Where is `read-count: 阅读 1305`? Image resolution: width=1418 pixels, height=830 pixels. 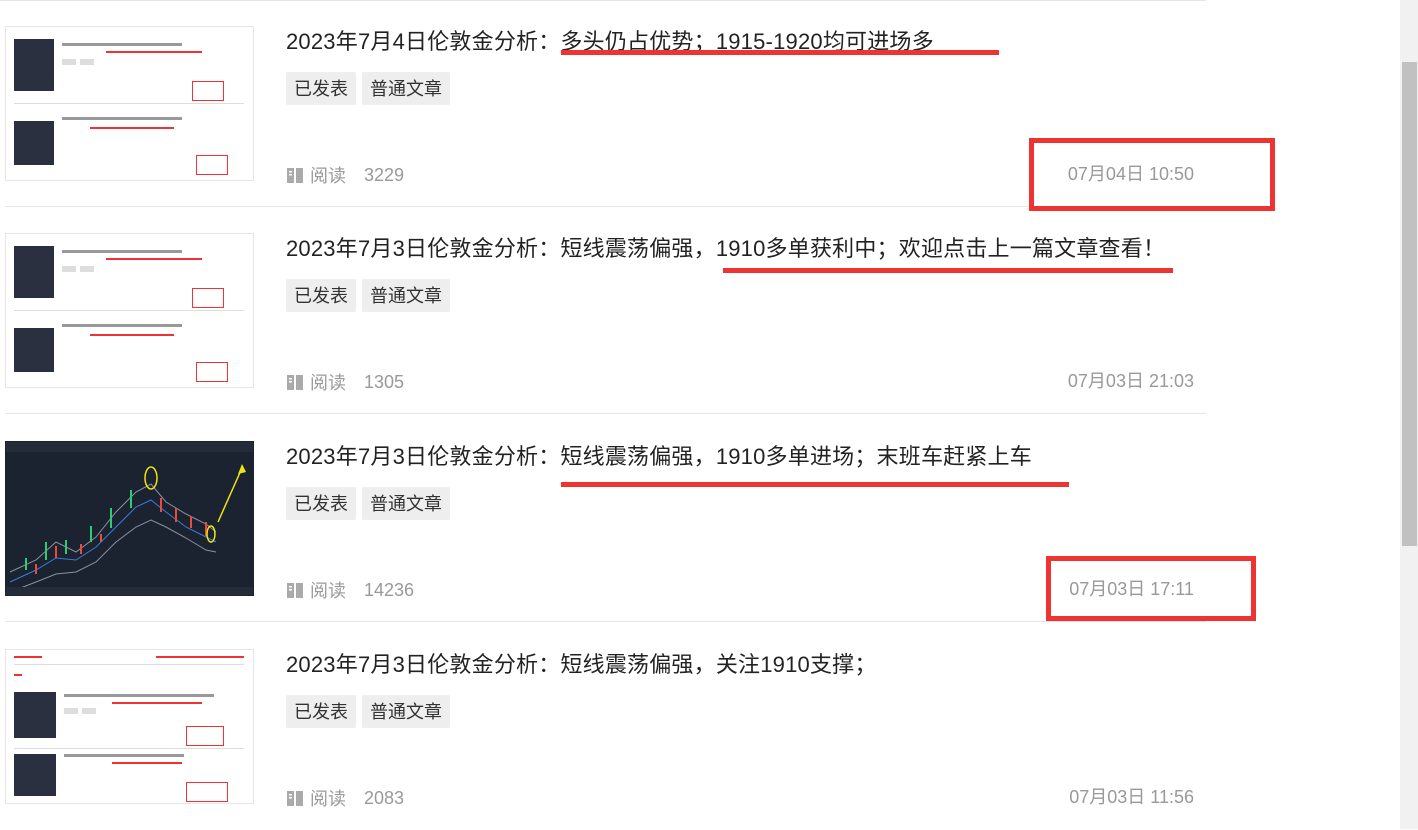
read-count: 阅读 1305 is located at coordinates (345, 382).